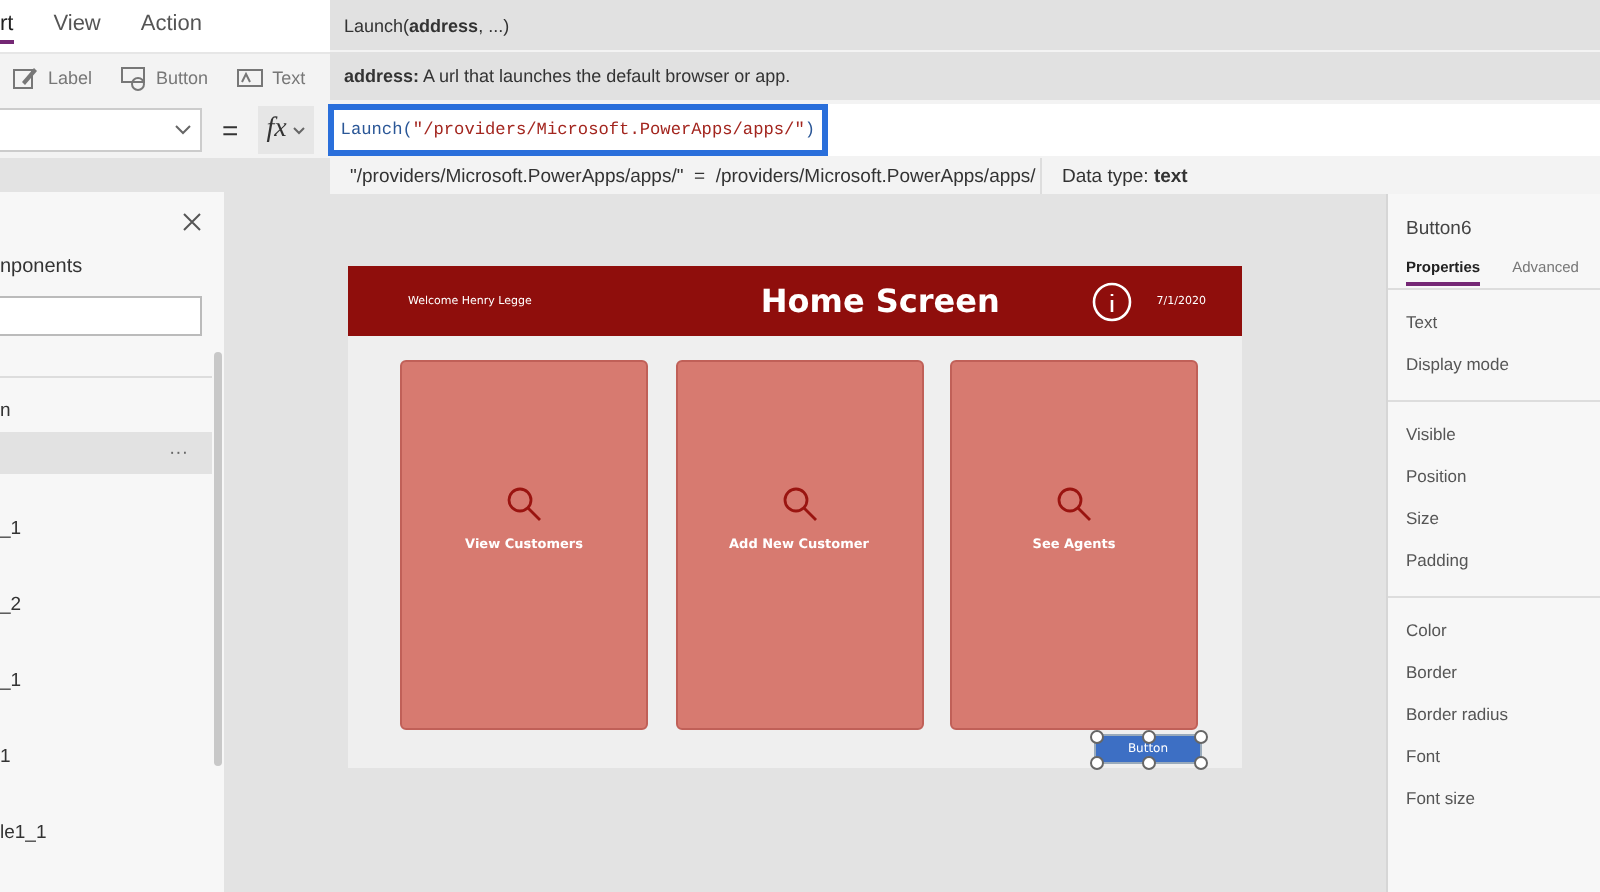 Image resolution: width=1600 pixels, height=892 pixels. What do you see at coordinates (77, 26) in the screenshot?
I see `menu-tab: View` at bounding box center [77, 26].